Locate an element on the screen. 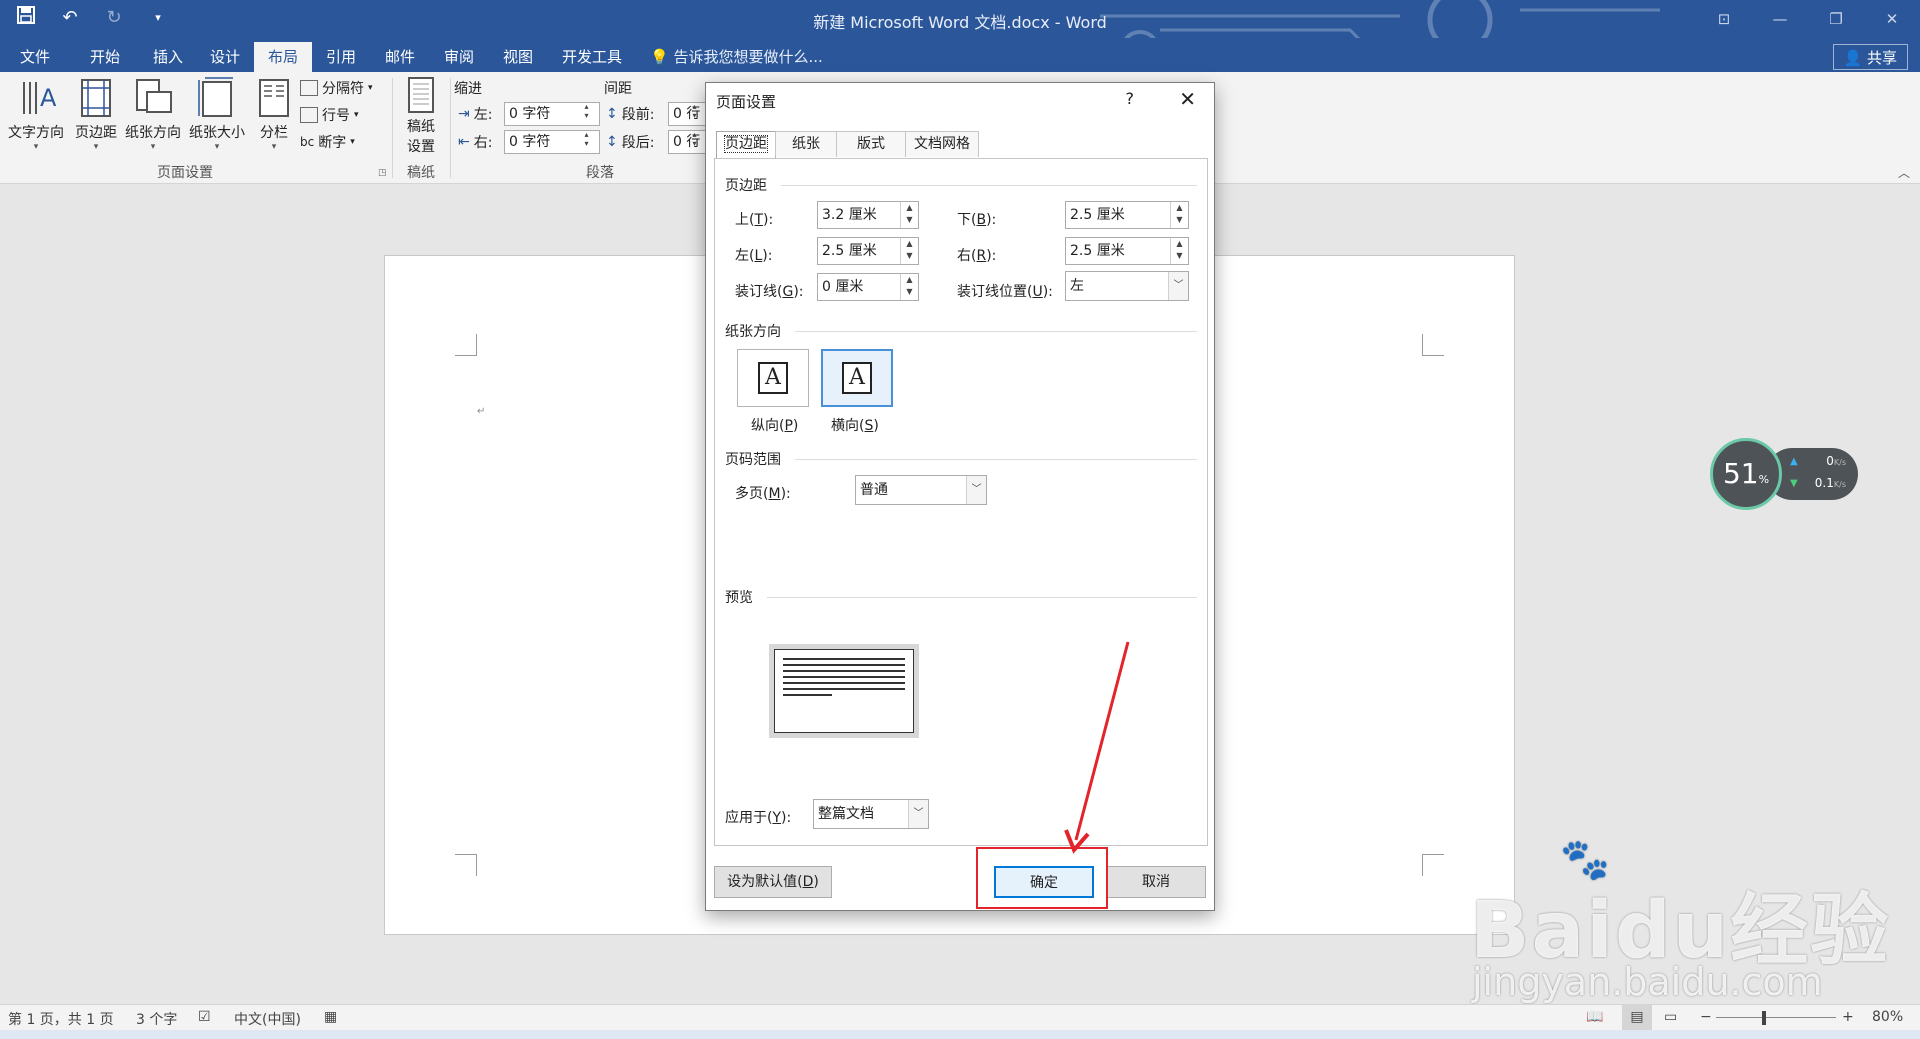 The height and width of the screenshot is (1039, 1920). proofing-icon: ☑ is located at coordinates (204, 1017).